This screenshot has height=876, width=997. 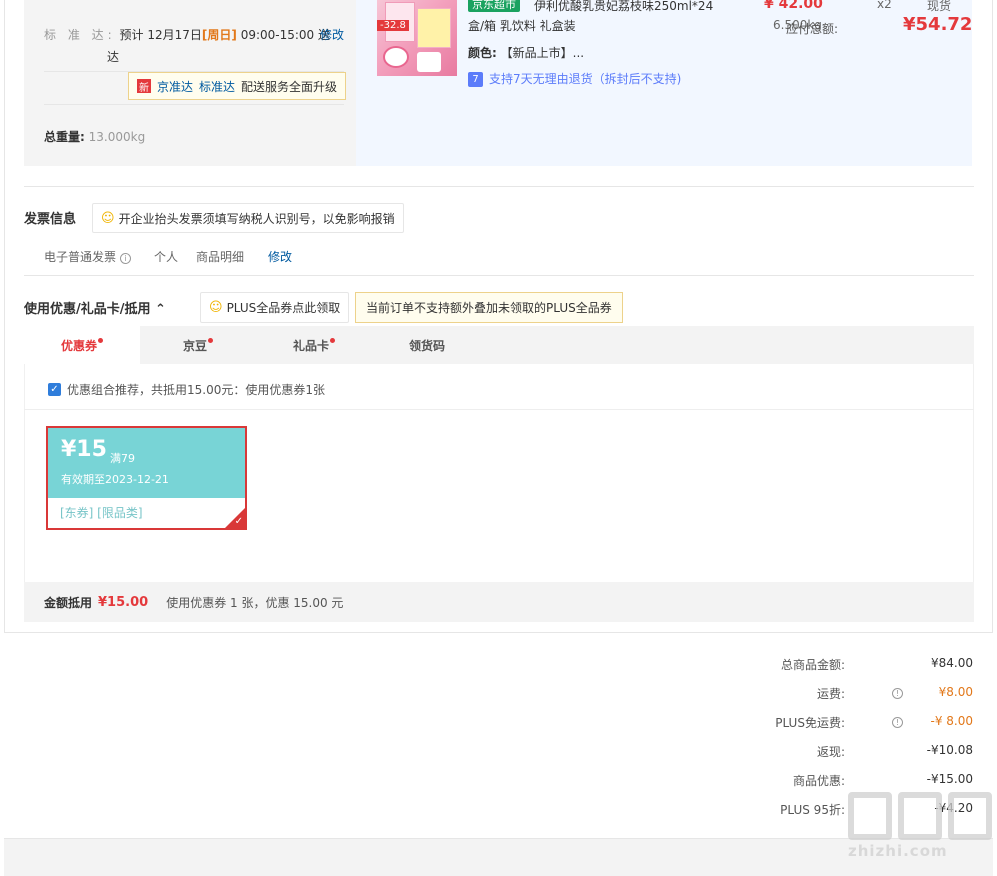 What do you see at coordinates (113, 57) in the screenshot?
I see `estimate-time-cont: 达` at bounding box center [113, 57].